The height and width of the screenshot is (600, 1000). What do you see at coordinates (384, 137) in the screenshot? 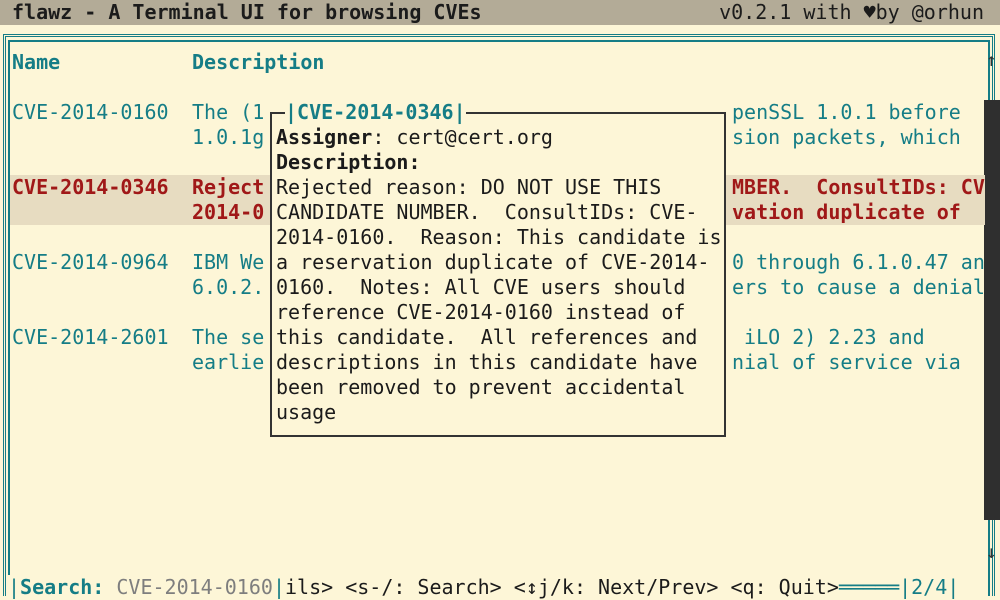
I see `assigner-colon: :` at bounding box center [384, 137].